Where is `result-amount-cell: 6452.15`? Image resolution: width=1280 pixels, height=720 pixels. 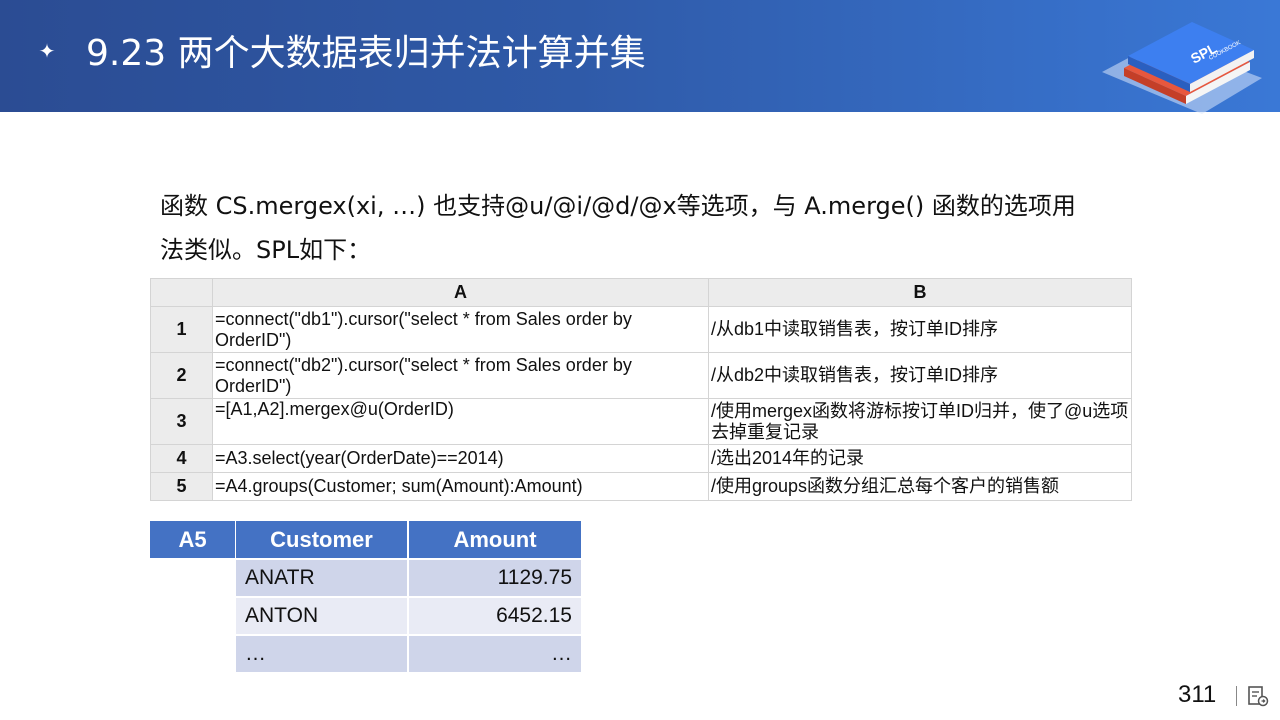 result-amount-cell: 6452.15 is located at coordinates (495, 616).